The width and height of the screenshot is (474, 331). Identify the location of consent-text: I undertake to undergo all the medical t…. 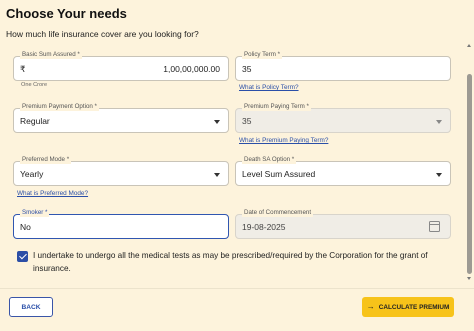
(230, 262).